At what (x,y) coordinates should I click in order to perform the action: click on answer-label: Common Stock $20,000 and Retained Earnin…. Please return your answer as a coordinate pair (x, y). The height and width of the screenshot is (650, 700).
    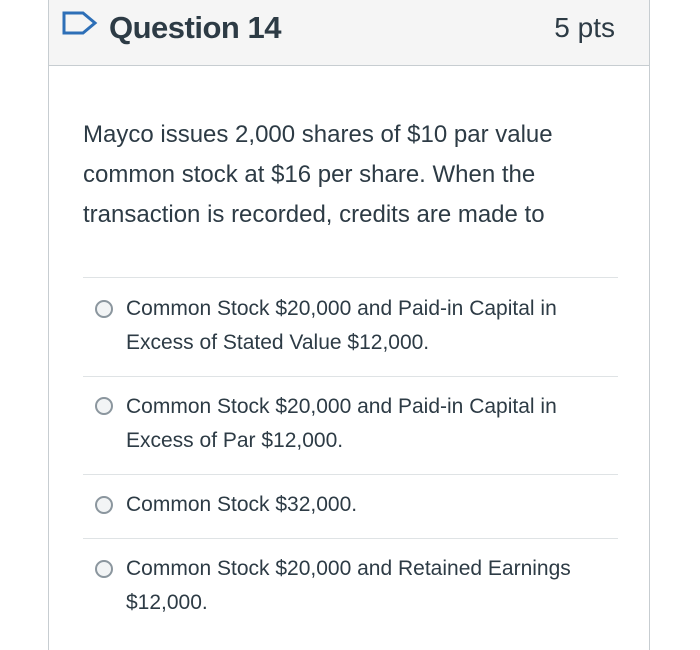
    Looking at the image, I should click on (371, 586).